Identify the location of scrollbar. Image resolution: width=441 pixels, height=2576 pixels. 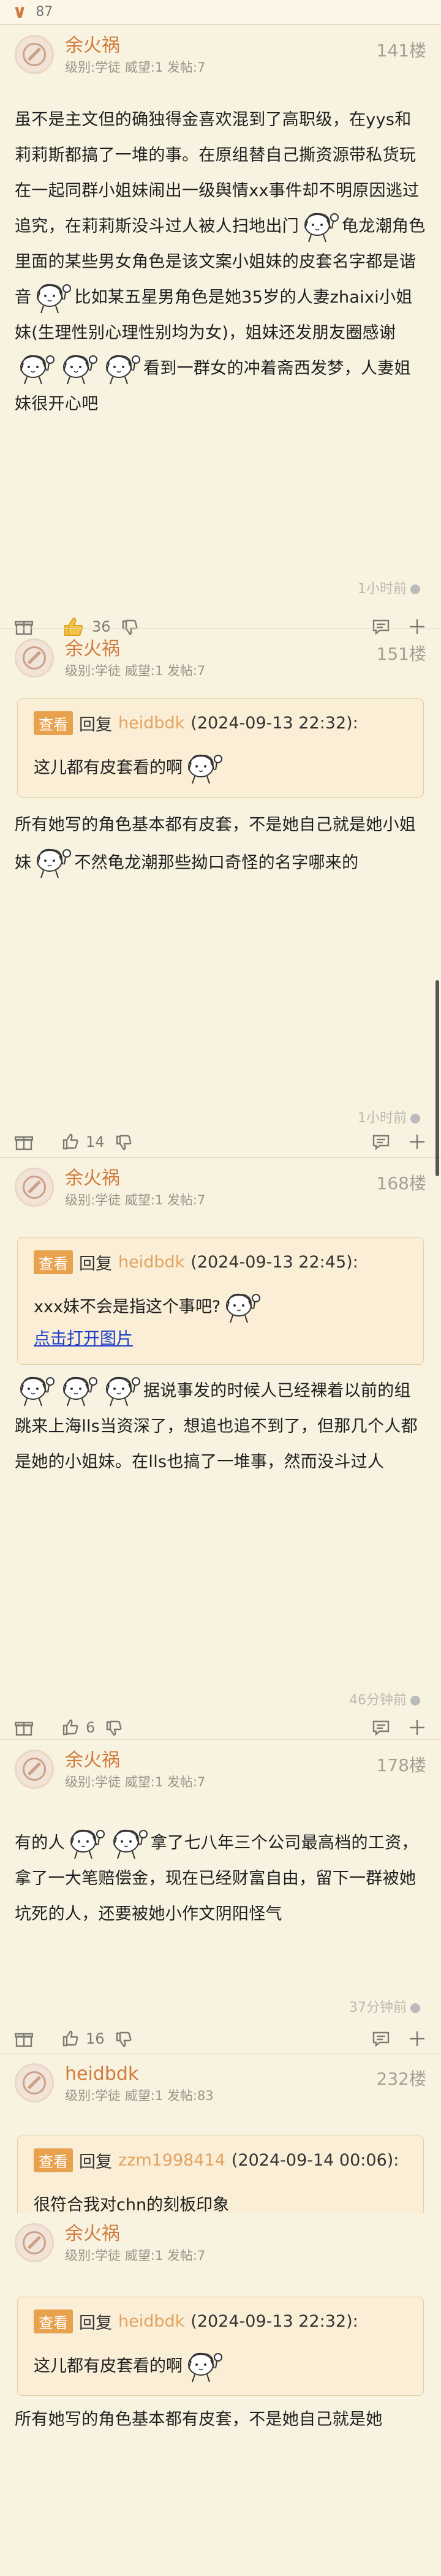
(437, 1078).